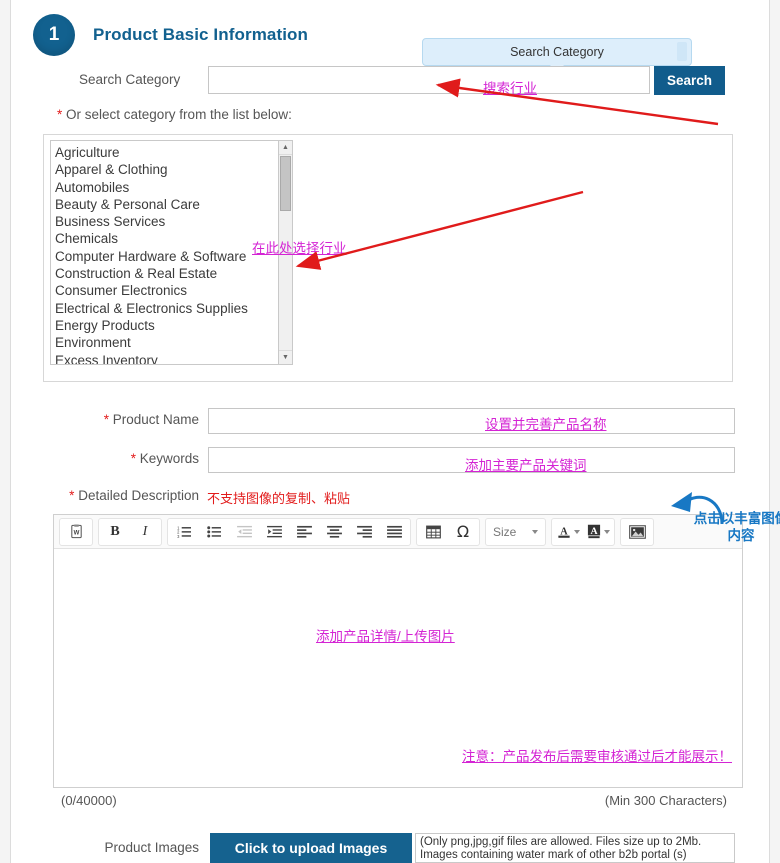 This screenshot has height=863, width=780. Describe the element at coordinates (299, 248) in the screenshot. I see `annotation-select-category: 在此处选择行业` at that location.